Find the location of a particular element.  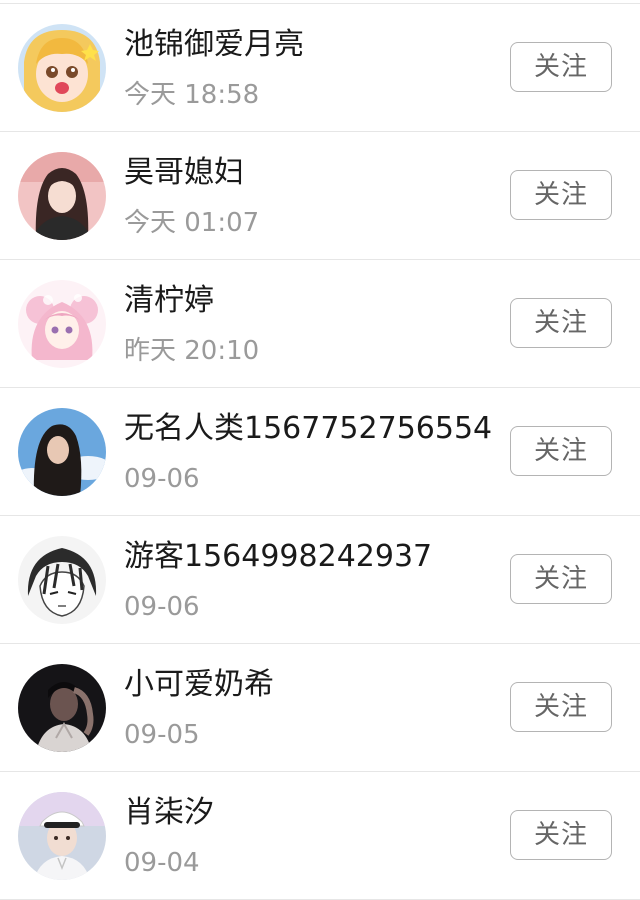

list-item: 清柠婷 昨天 20:10 关注 is located at coordinates (320, 324).